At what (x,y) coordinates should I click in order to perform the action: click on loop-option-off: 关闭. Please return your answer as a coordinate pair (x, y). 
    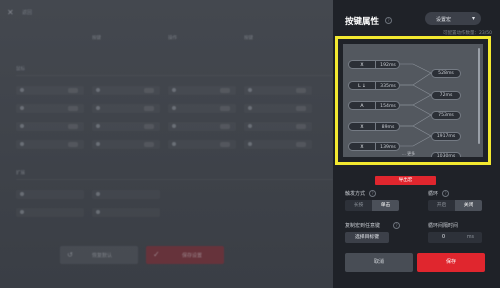
    Looking at the image, I should click on (468, 205).